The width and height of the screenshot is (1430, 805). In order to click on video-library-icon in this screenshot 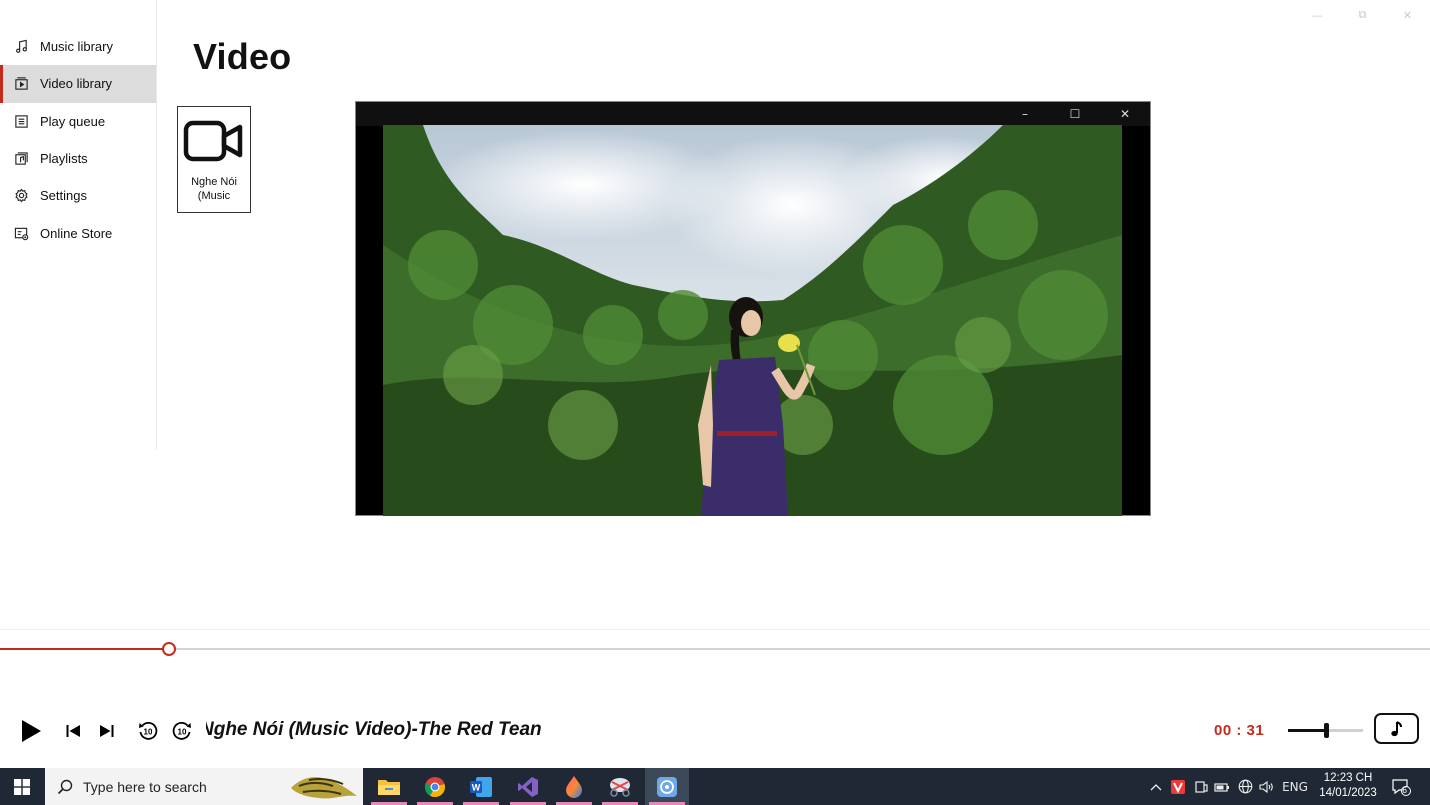, I will do `click(21, 83)`.